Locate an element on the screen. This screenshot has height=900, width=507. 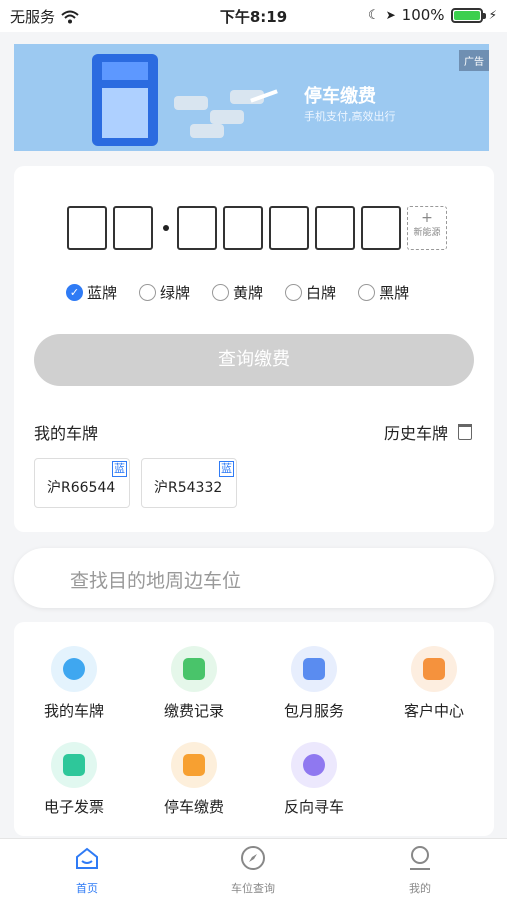
plate-color-white: 白牌 is located at coordinates (310, 292).